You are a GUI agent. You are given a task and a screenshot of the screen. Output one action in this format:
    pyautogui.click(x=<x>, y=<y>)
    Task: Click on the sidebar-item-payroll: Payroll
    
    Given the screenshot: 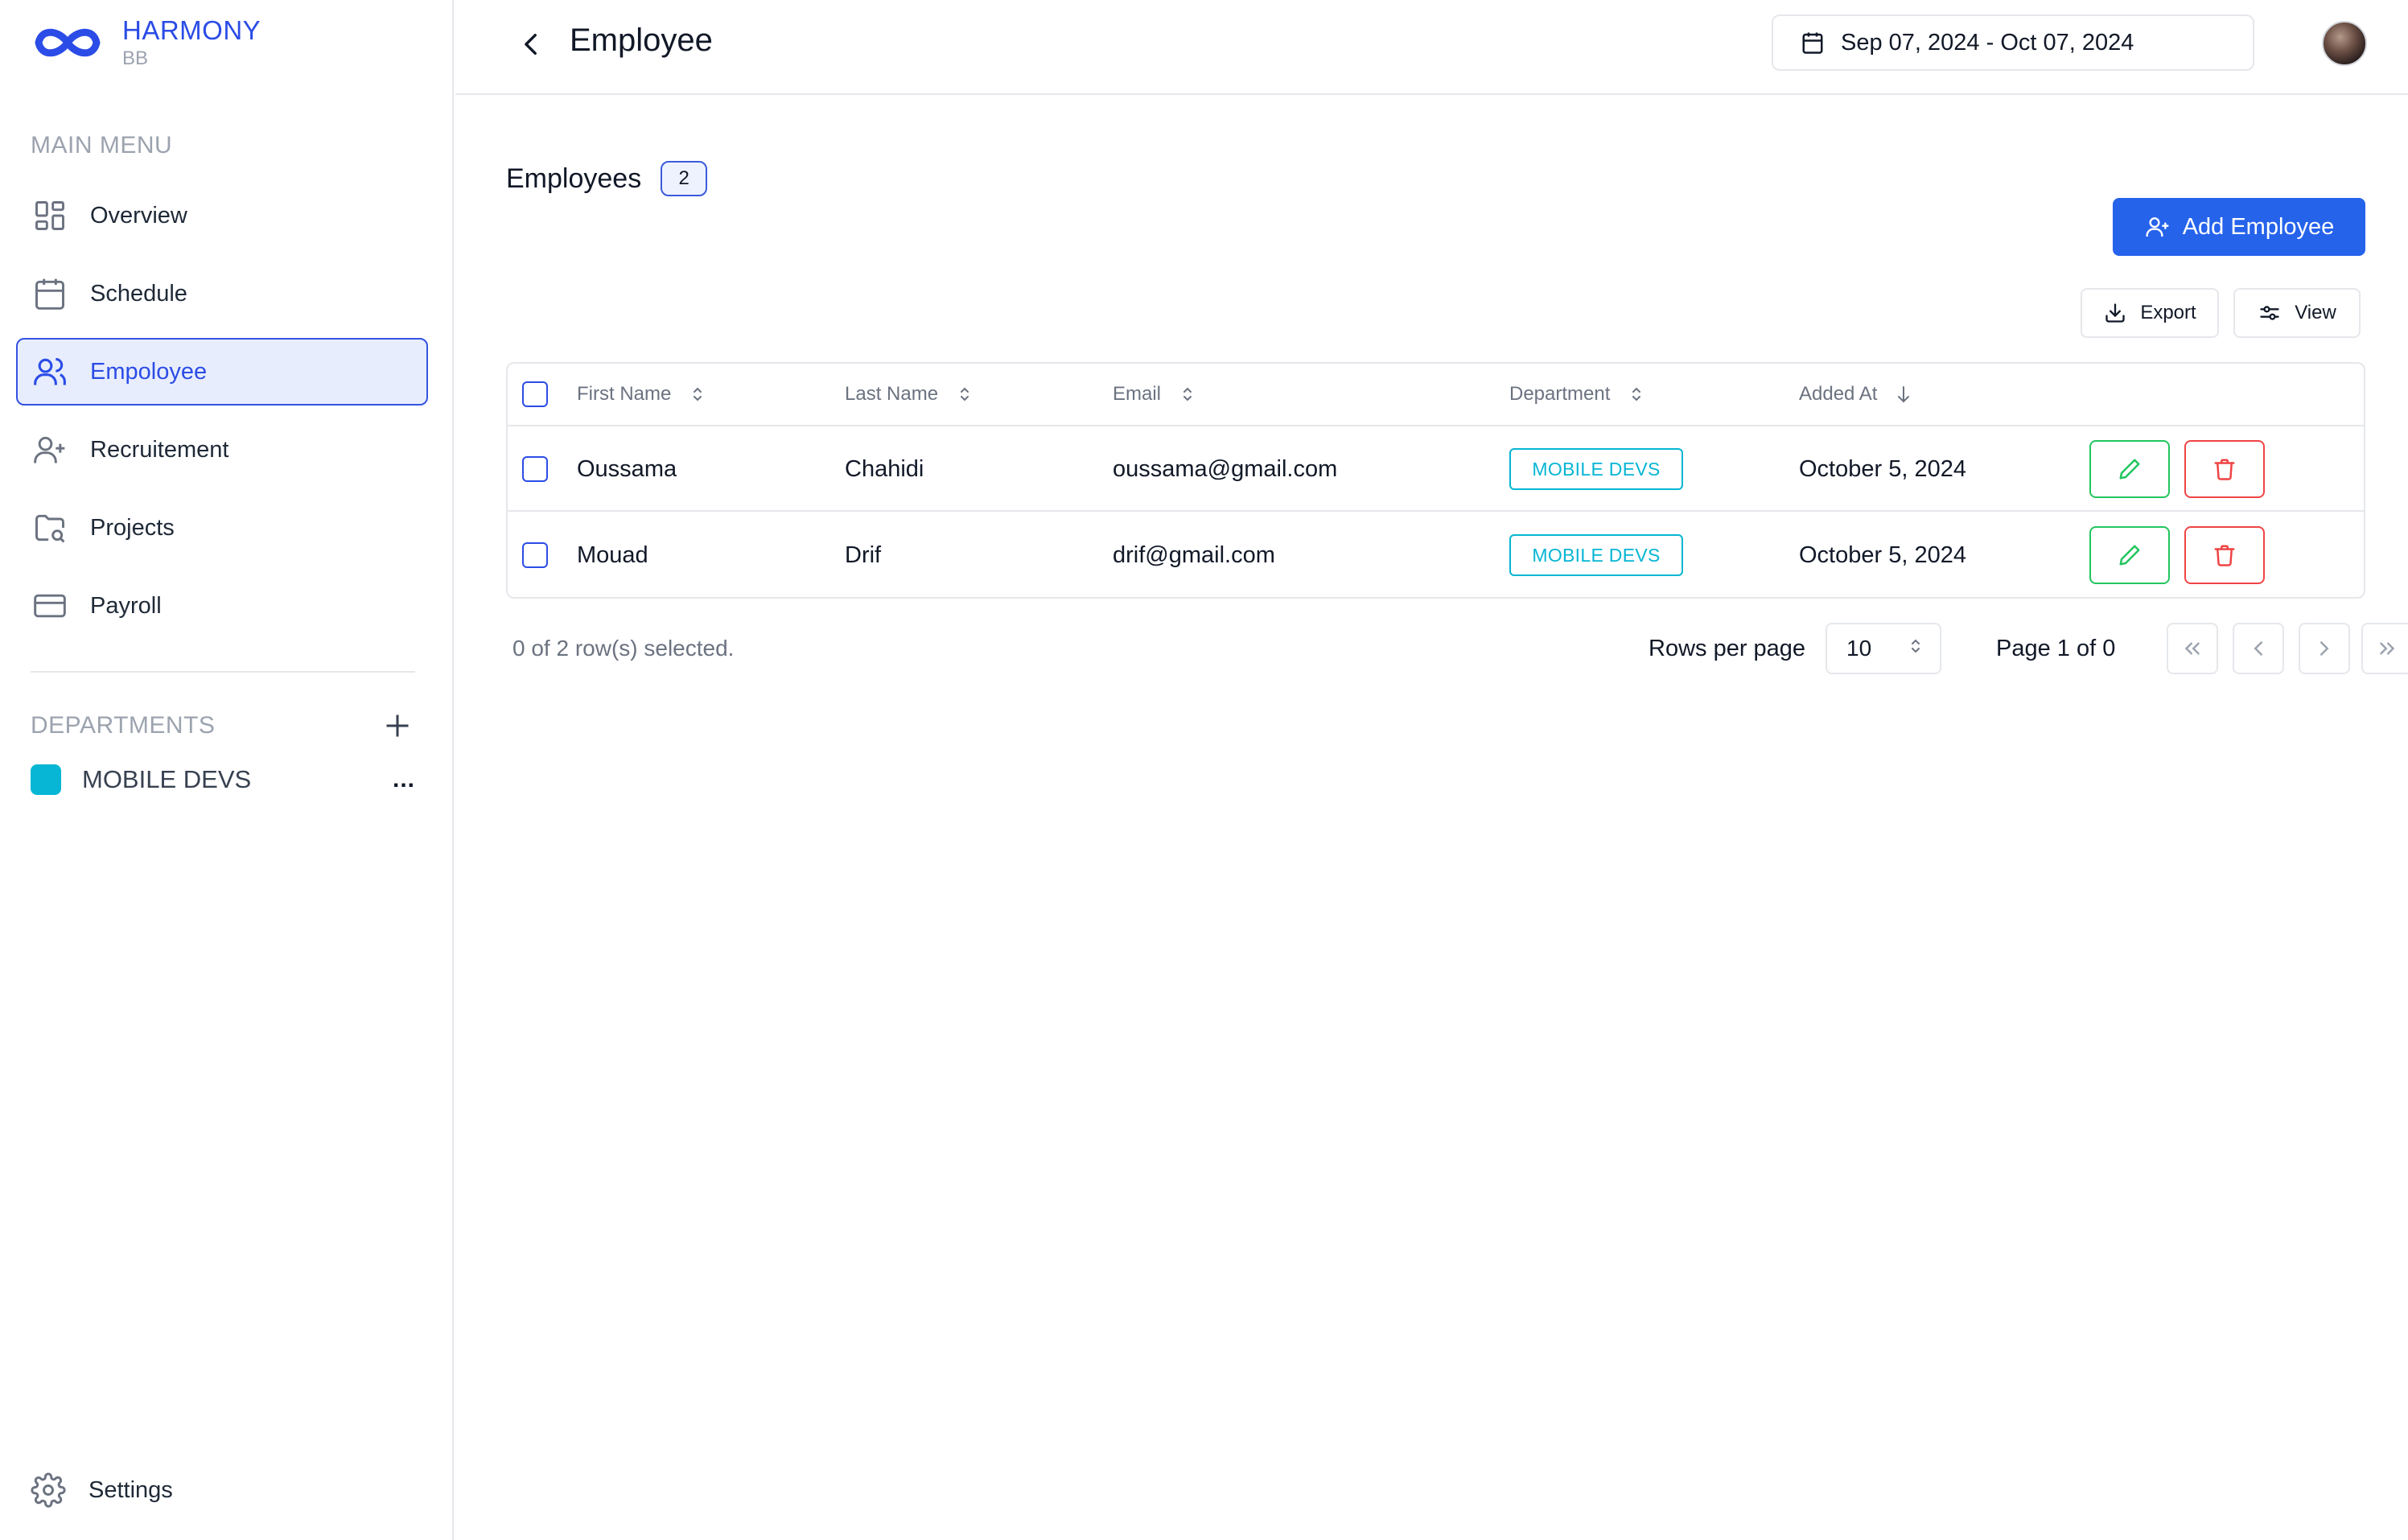 What is the action you would take?
    pyautogui.click(x=222, y=606)
    